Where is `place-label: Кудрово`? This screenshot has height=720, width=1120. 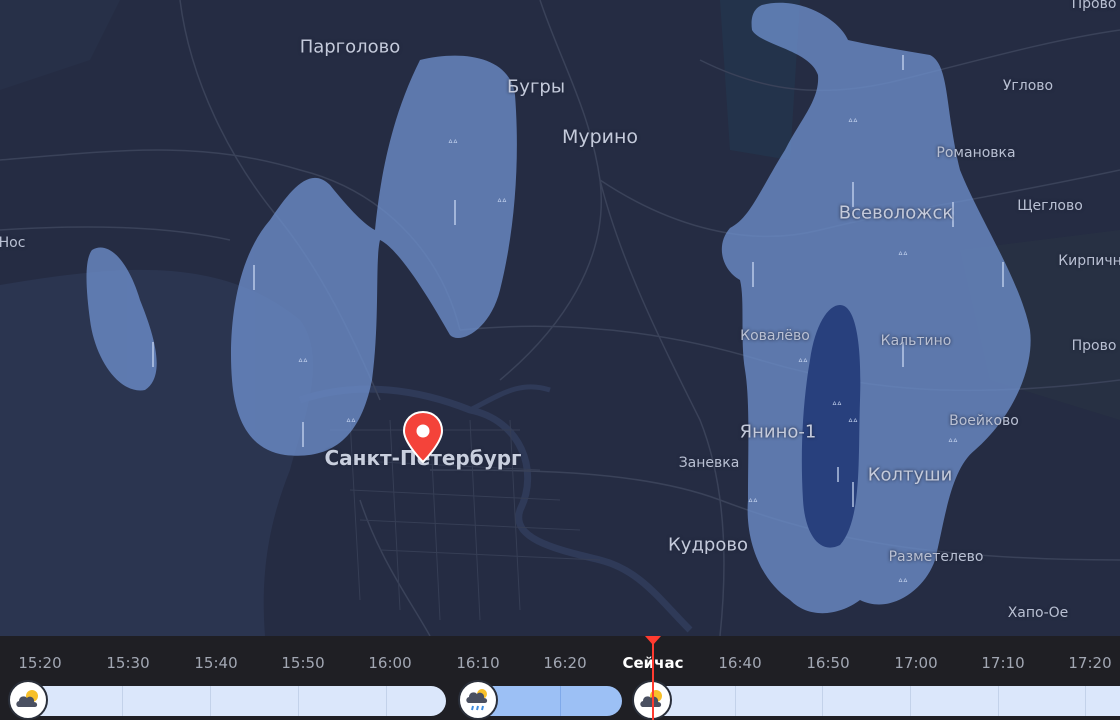
place-label: Кудрово is located at coordinates (708, 545).